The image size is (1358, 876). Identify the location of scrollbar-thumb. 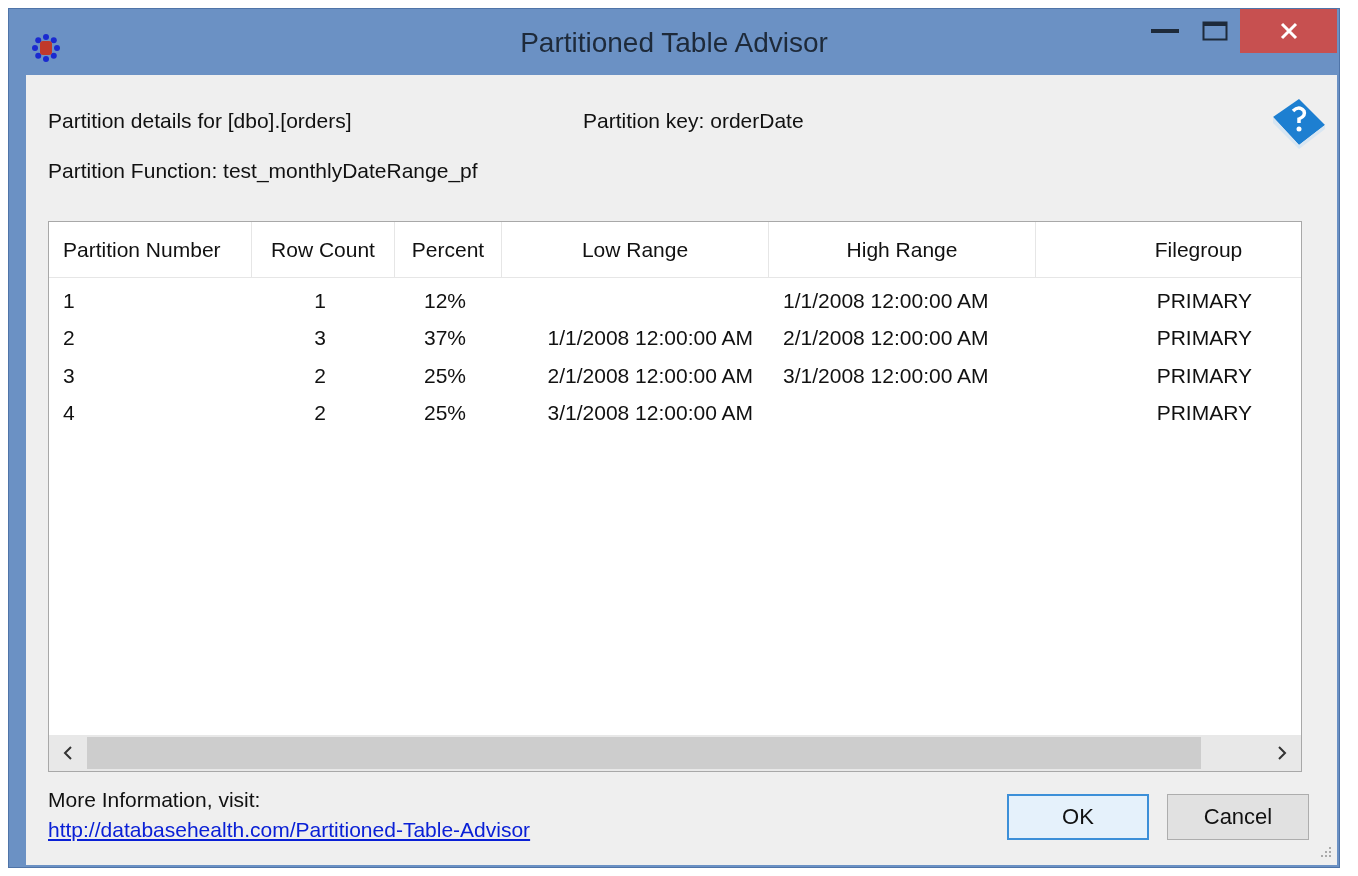
(644, 753).